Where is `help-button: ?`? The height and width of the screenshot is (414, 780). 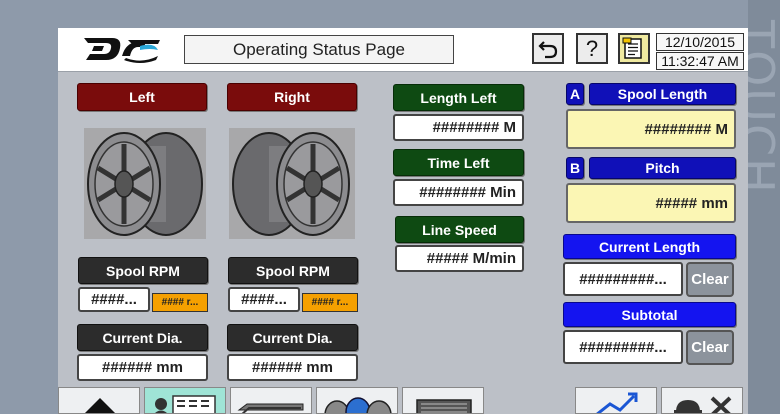 help-button: ? is located at coordinates (592, 48).